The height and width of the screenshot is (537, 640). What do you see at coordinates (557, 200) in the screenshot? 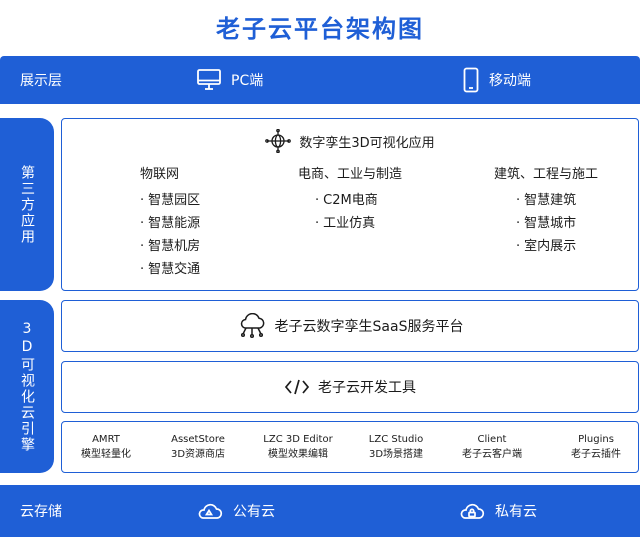
I see `list-item: 智慧建筑` at bounding box center [557, 200].